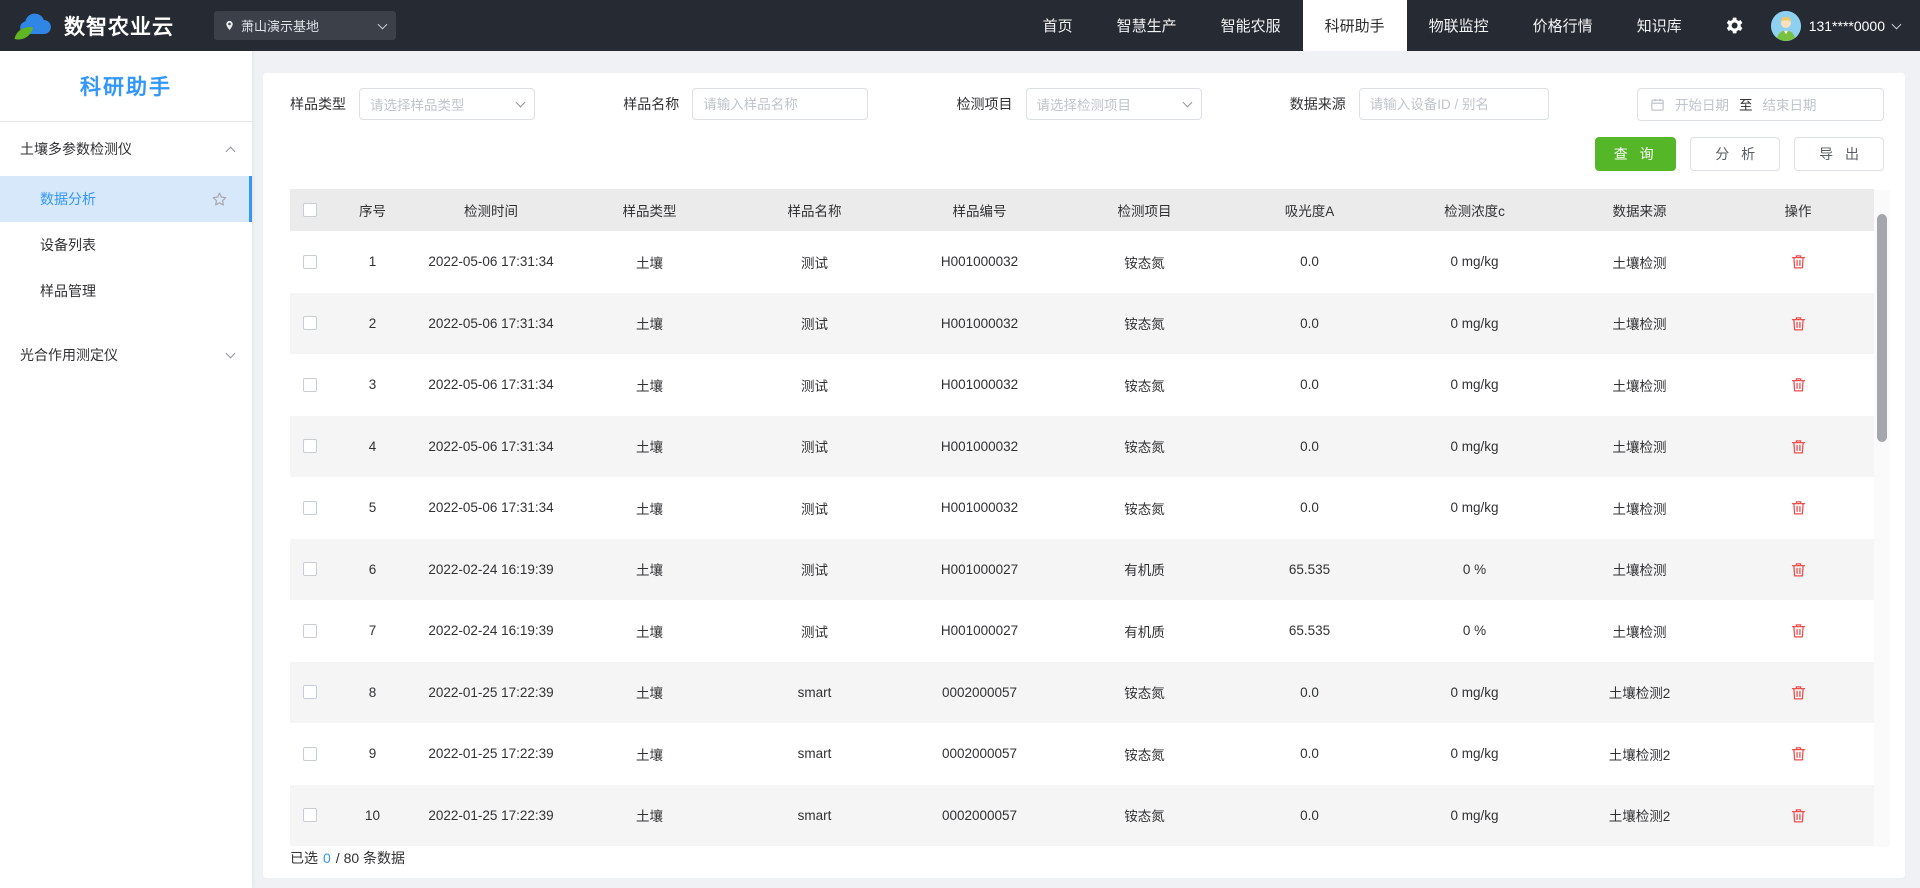 This screenshot has height=888, width=1920. I want to click on nav-item-smart-service: 智能农服, so click(1251, 25).